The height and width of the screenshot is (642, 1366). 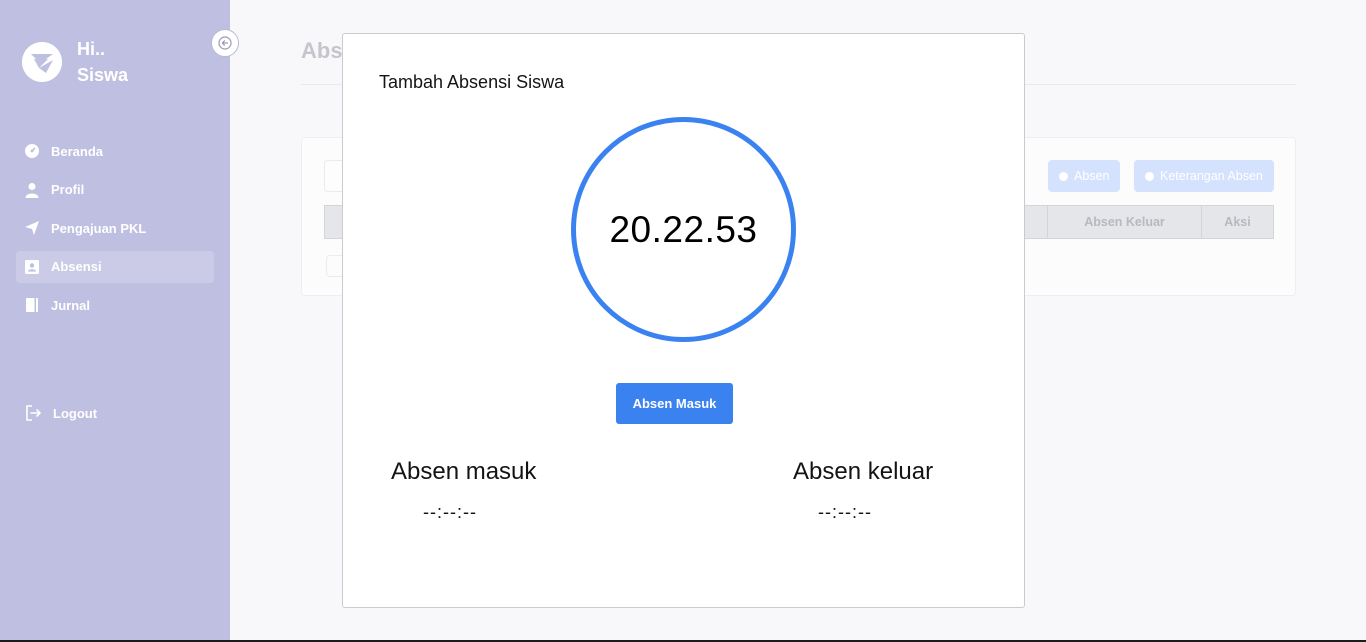 What do you see at coordinates (99, 228) in the screenshot?
I see `sidebar-item-label: Pengajuan PKL` at bounding box center [99, 228].